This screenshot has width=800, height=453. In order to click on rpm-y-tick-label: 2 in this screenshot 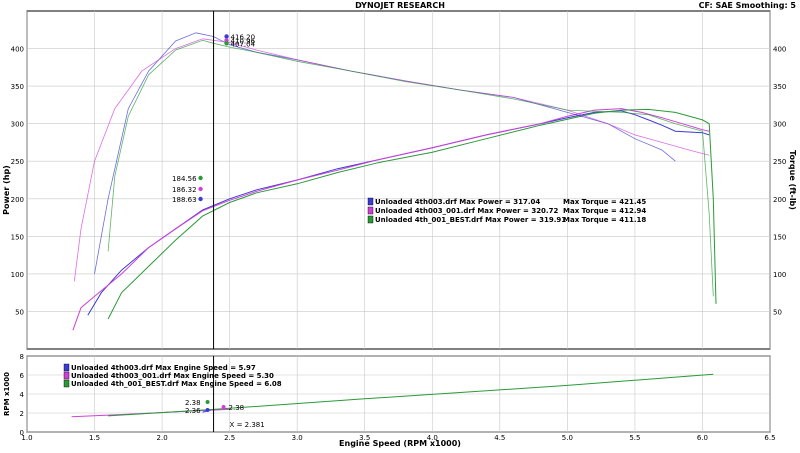, I will do `click(22, 414)`.